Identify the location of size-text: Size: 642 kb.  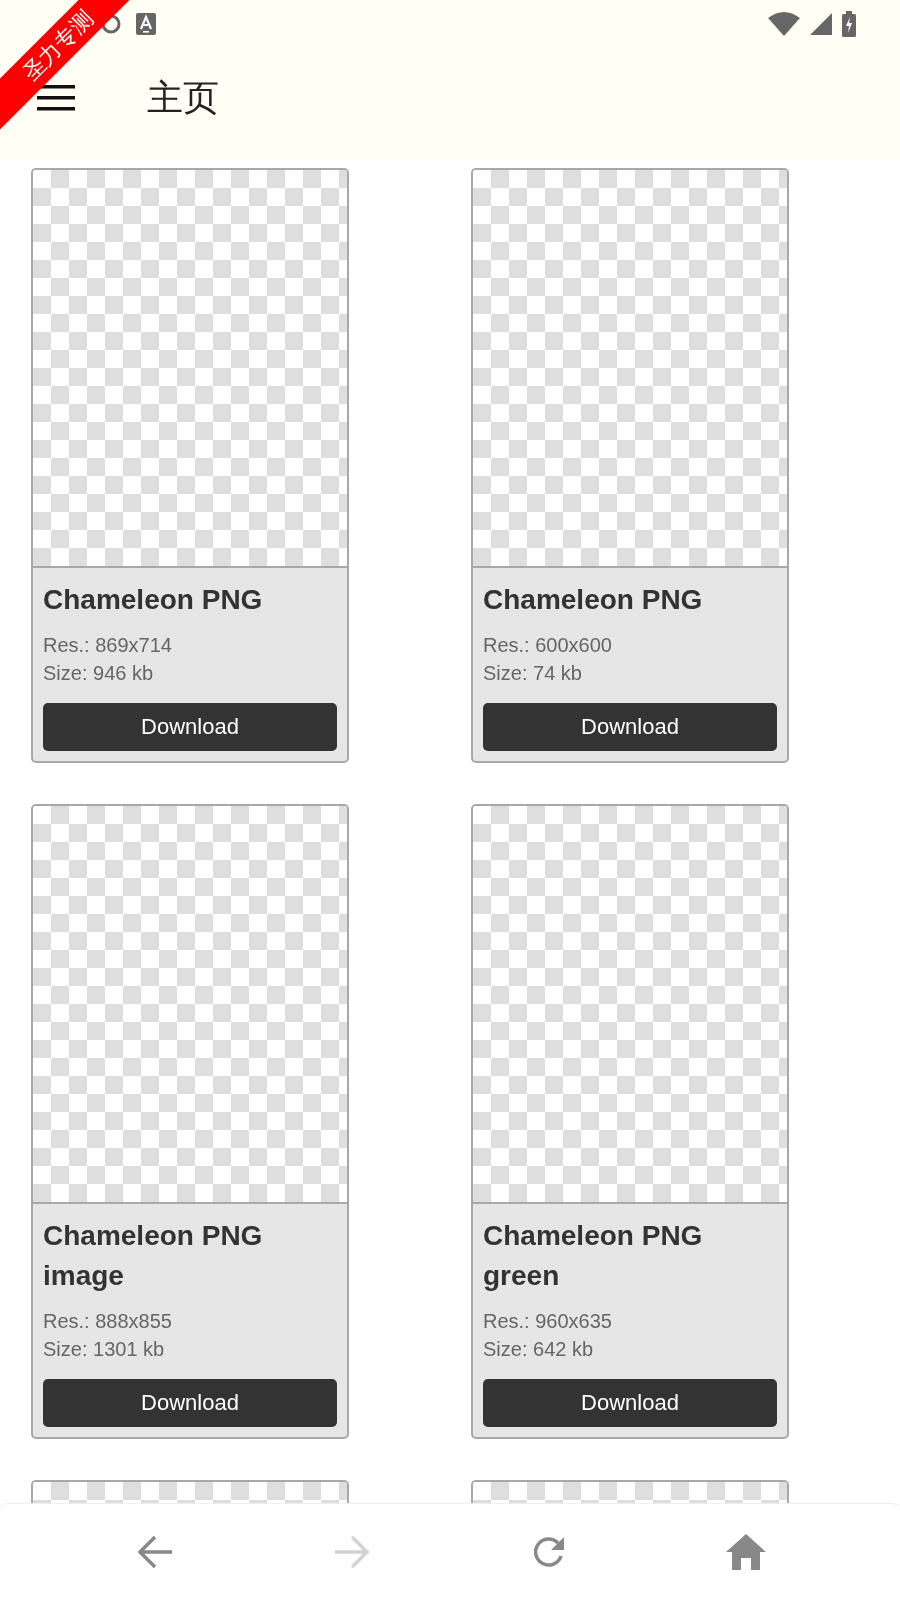
(539, 1349).